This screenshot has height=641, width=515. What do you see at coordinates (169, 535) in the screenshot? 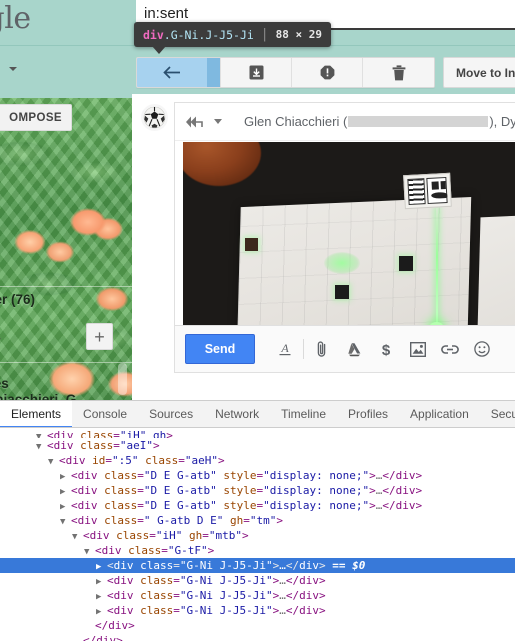
I see `dom-token-attrv: "iH"` at bounding box center [169, 535].